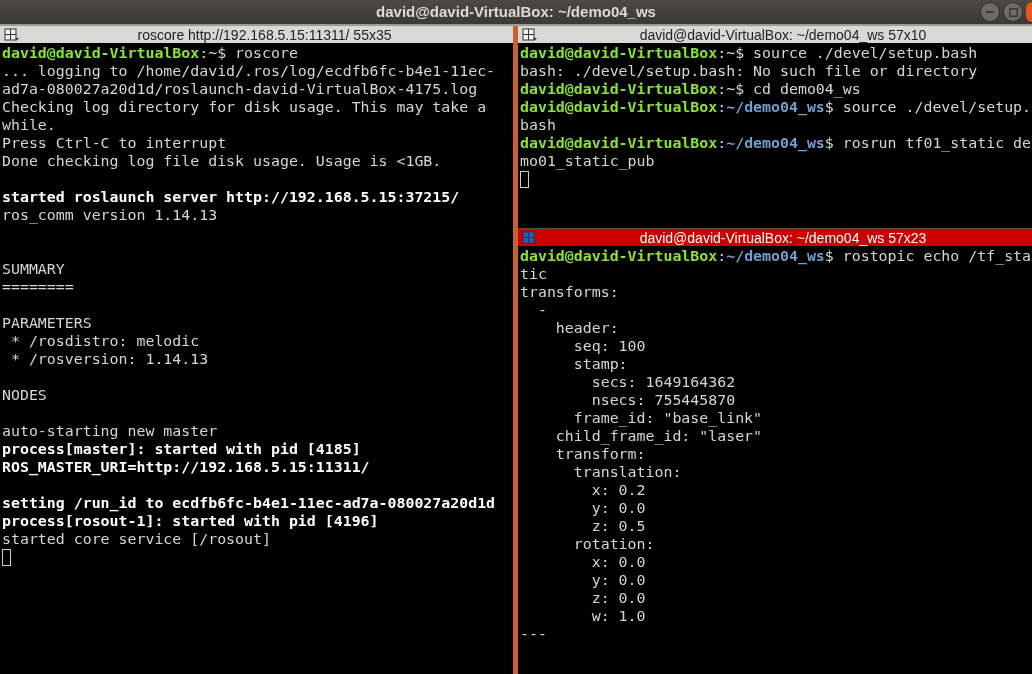  I want to click on terminal-line: SUMMARY, so click(33, 269).